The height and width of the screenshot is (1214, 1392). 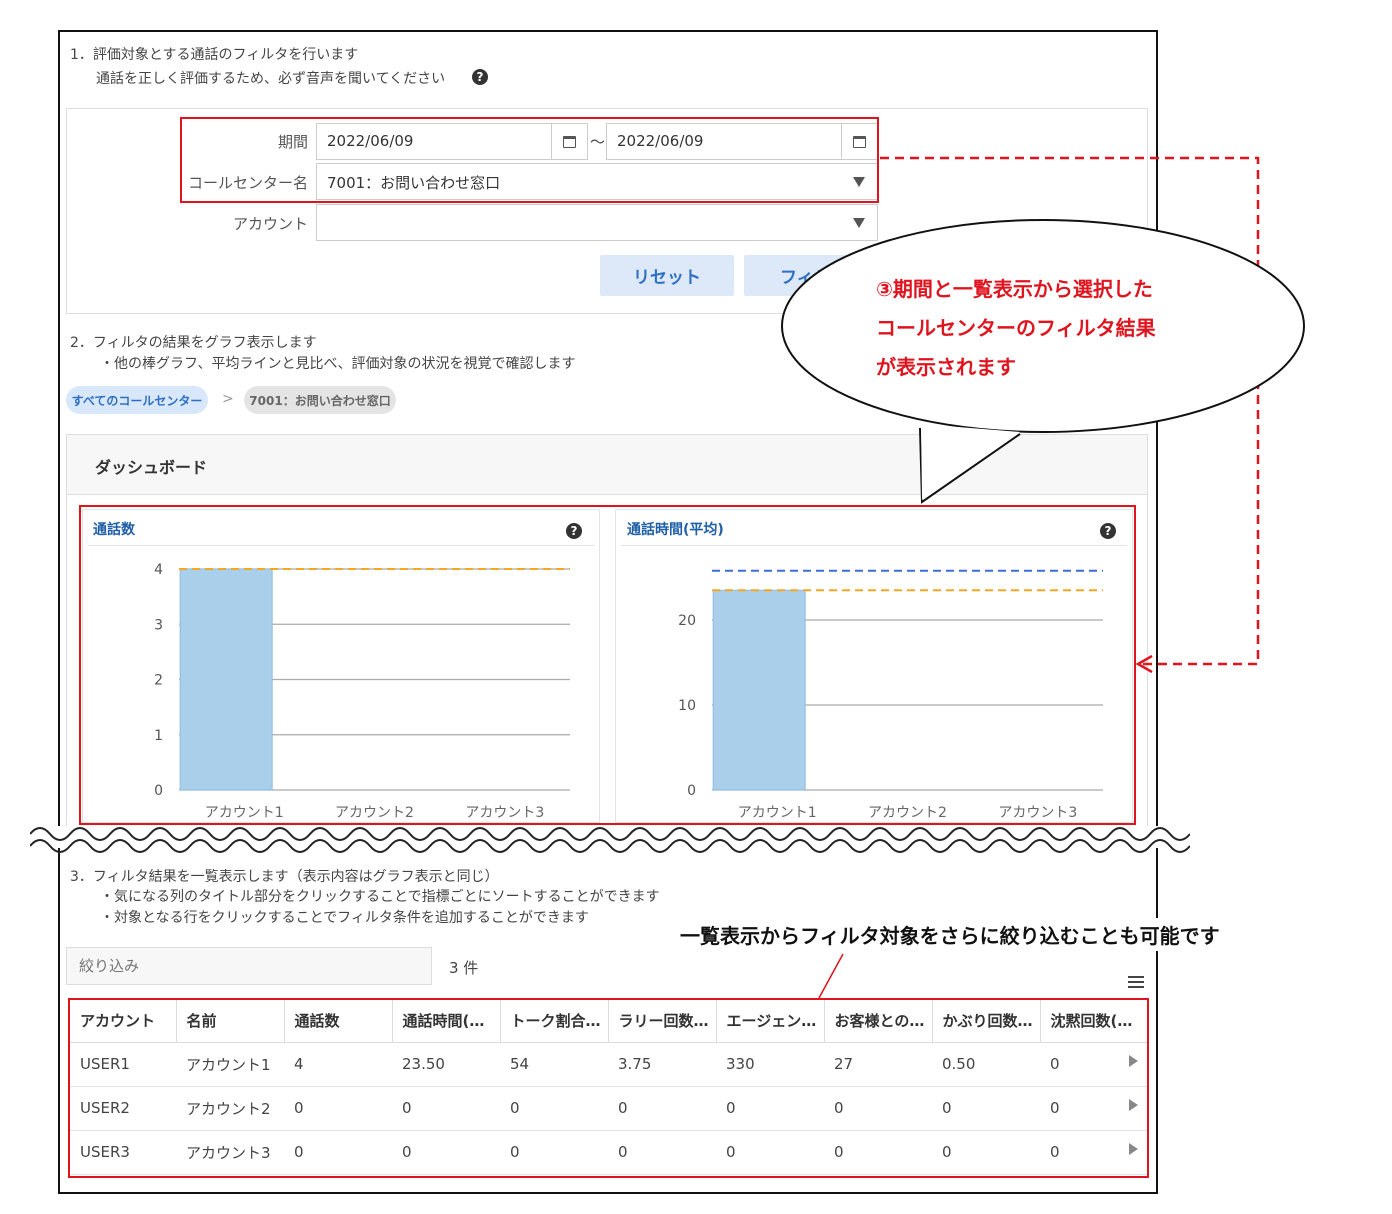 I want to click on filter-highlight-box, so click(x=529, y=160).